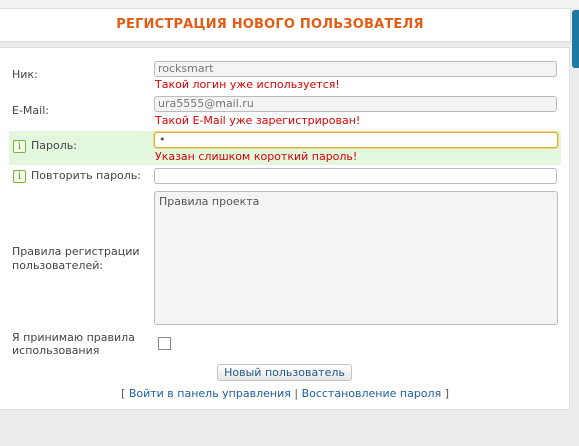 This screenshot has width=579, height=446. Describe the element at coordinates (284, 372) in the screenshot. I see `new-user-button: Новый пользователь` at that location.